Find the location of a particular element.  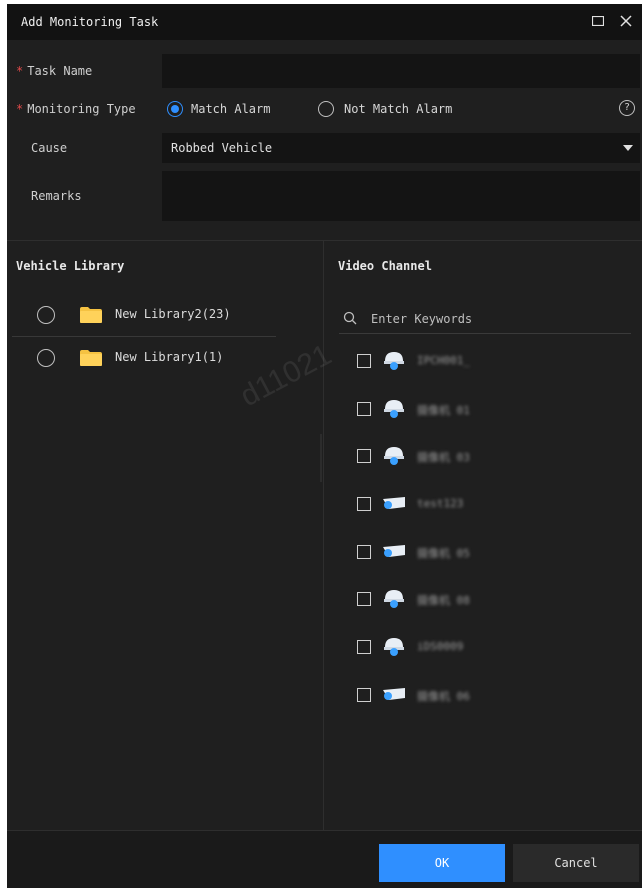

library-name: New Library2(23) is located at coordinates (173, 314).